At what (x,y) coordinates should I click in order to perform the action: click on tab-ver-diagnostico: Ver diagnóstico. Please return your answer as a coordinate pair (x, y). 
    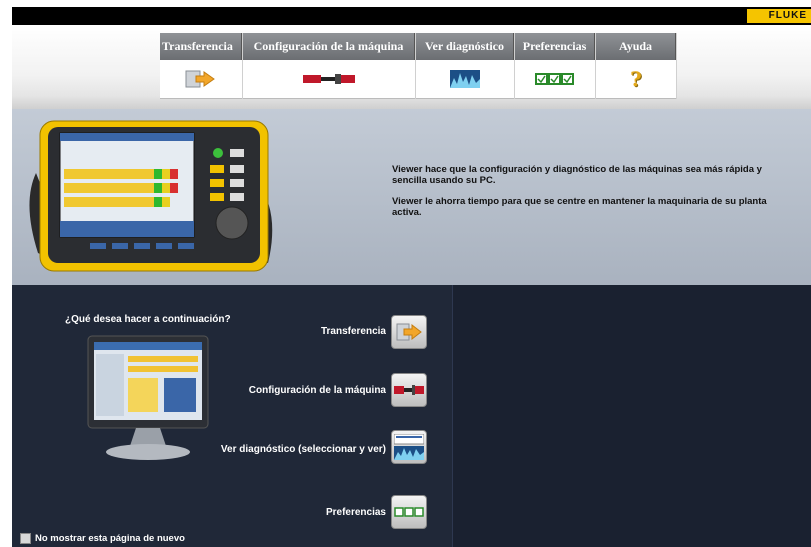
    Looking at the image, I should click on (465, 66).